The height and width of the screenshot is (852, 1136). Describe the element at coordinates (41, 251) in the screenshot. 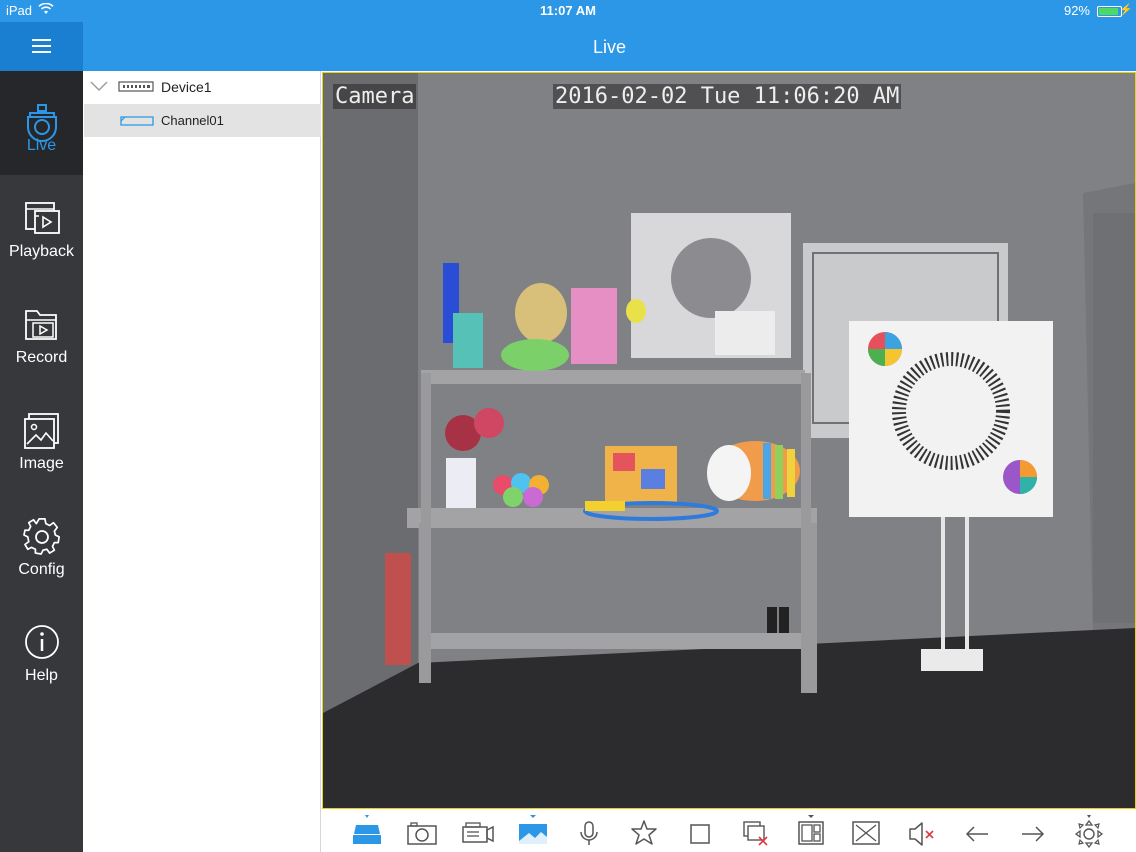

I see `sidebar-item-label: Playback` at that location.